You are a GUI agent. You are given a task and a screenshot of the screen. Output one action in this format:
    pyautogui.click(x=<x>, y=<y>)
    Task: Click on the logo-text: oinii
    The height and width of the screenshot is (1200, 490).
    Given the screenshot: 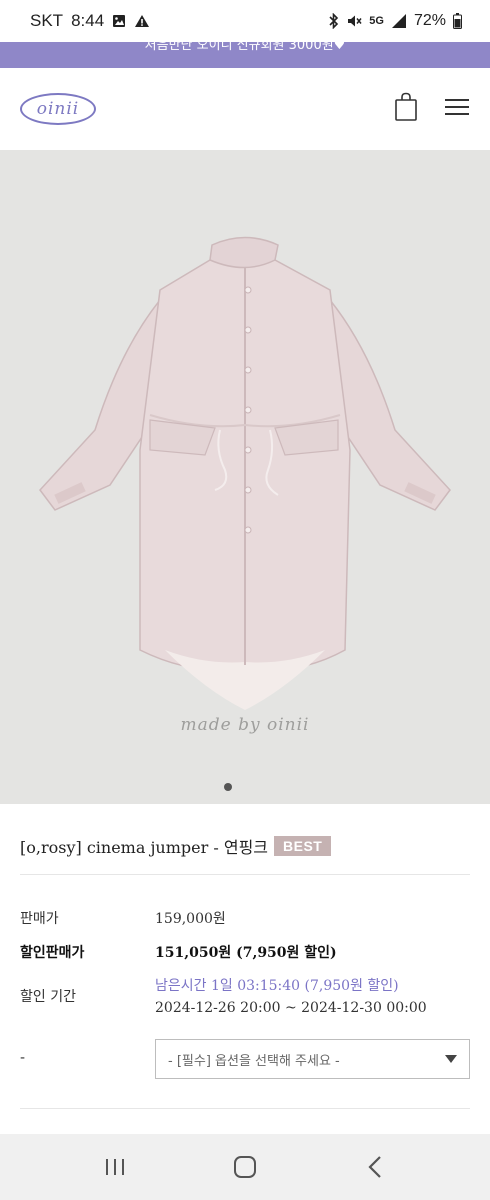 What is the action you would take?
    pyautogui.click(x=58, y=109)
    